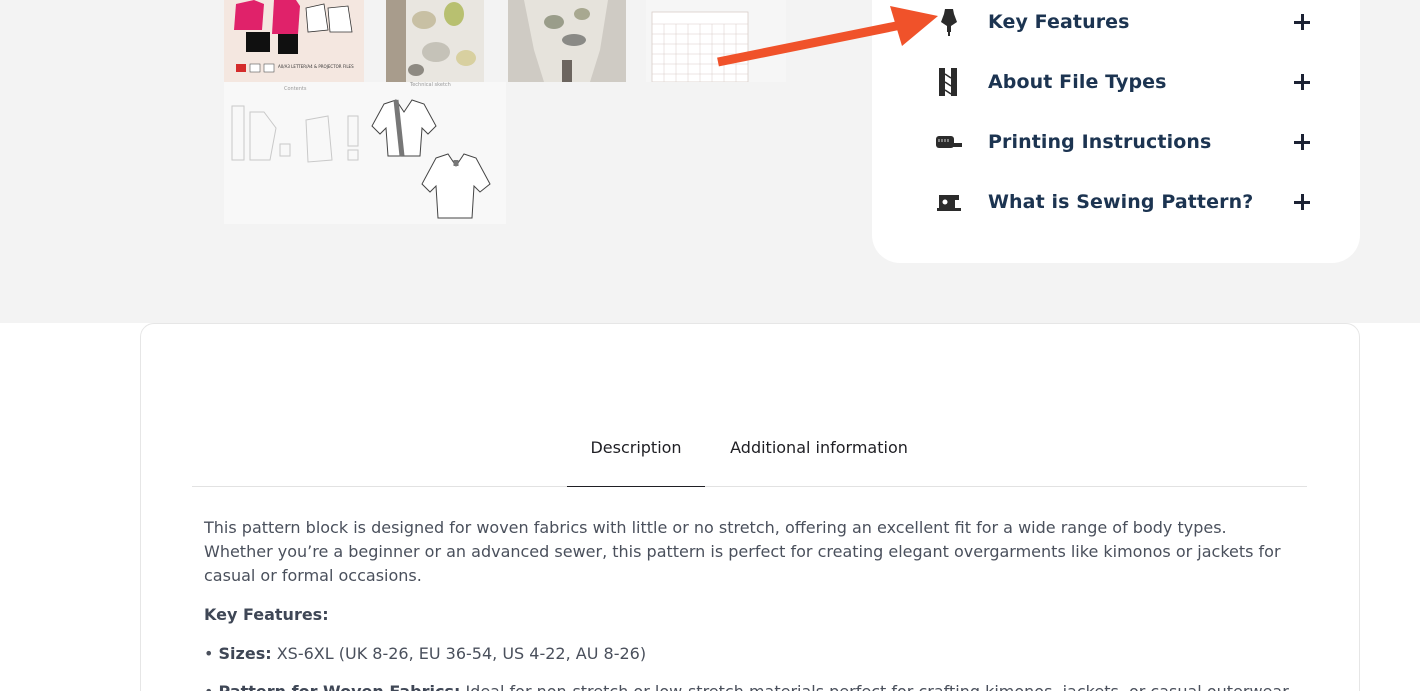 The height and width of the screenshot is (691, 1420). What do you see at coordinates (636, 457) in the screenshot?
I see `tab-description: Description` at bounding box center [636, 457].